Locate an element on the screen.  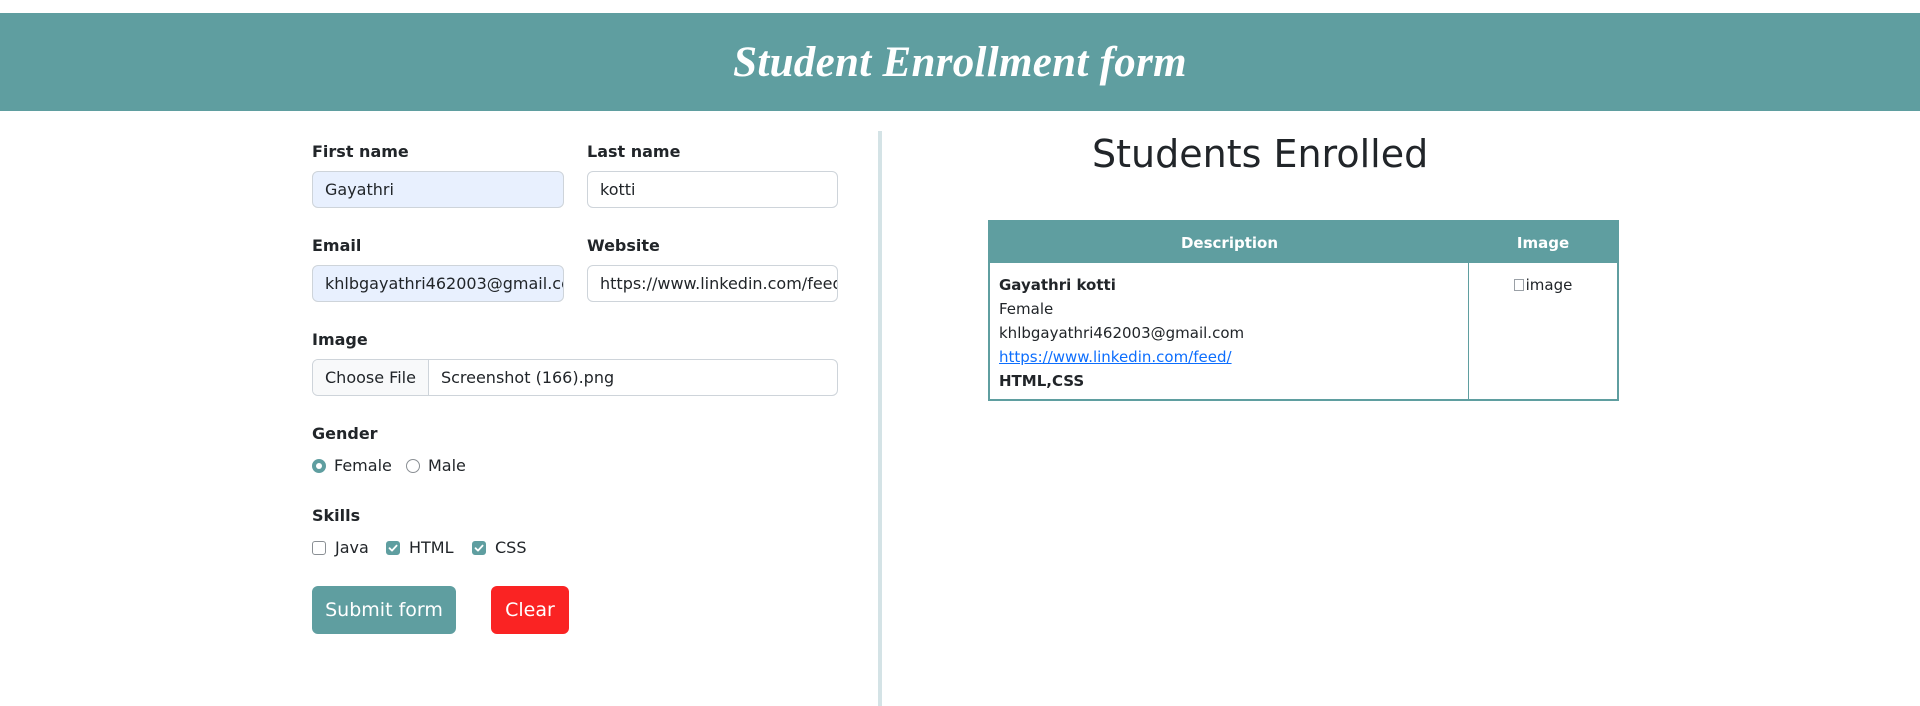
last-name-input: kotti is located at coordinates (712, 189).